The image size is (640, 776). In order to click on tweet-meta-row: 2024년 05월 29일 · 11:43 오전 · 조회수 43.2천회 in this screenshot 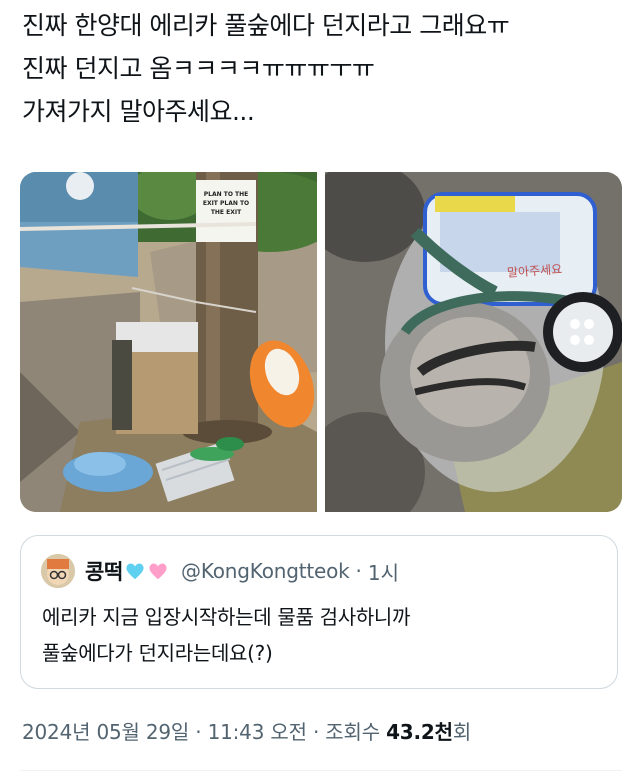, I will do `click(246, 730)`.